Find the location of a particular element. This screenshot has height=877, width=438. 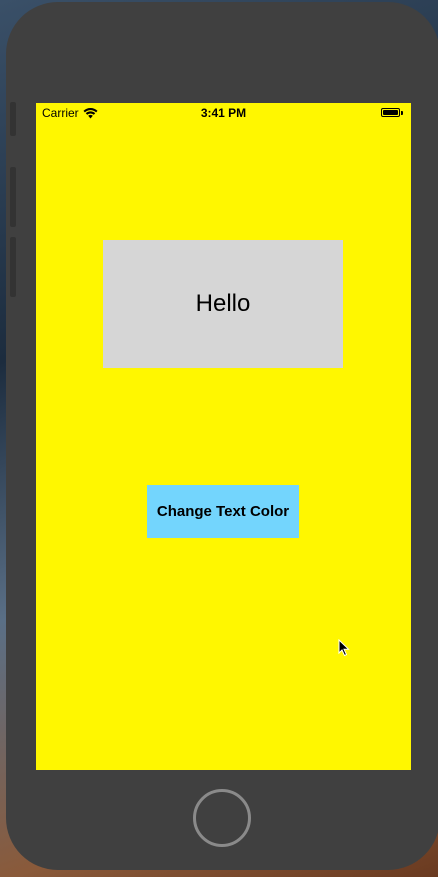

status-time: 3:41 PM is located at coordinates (223, 113).